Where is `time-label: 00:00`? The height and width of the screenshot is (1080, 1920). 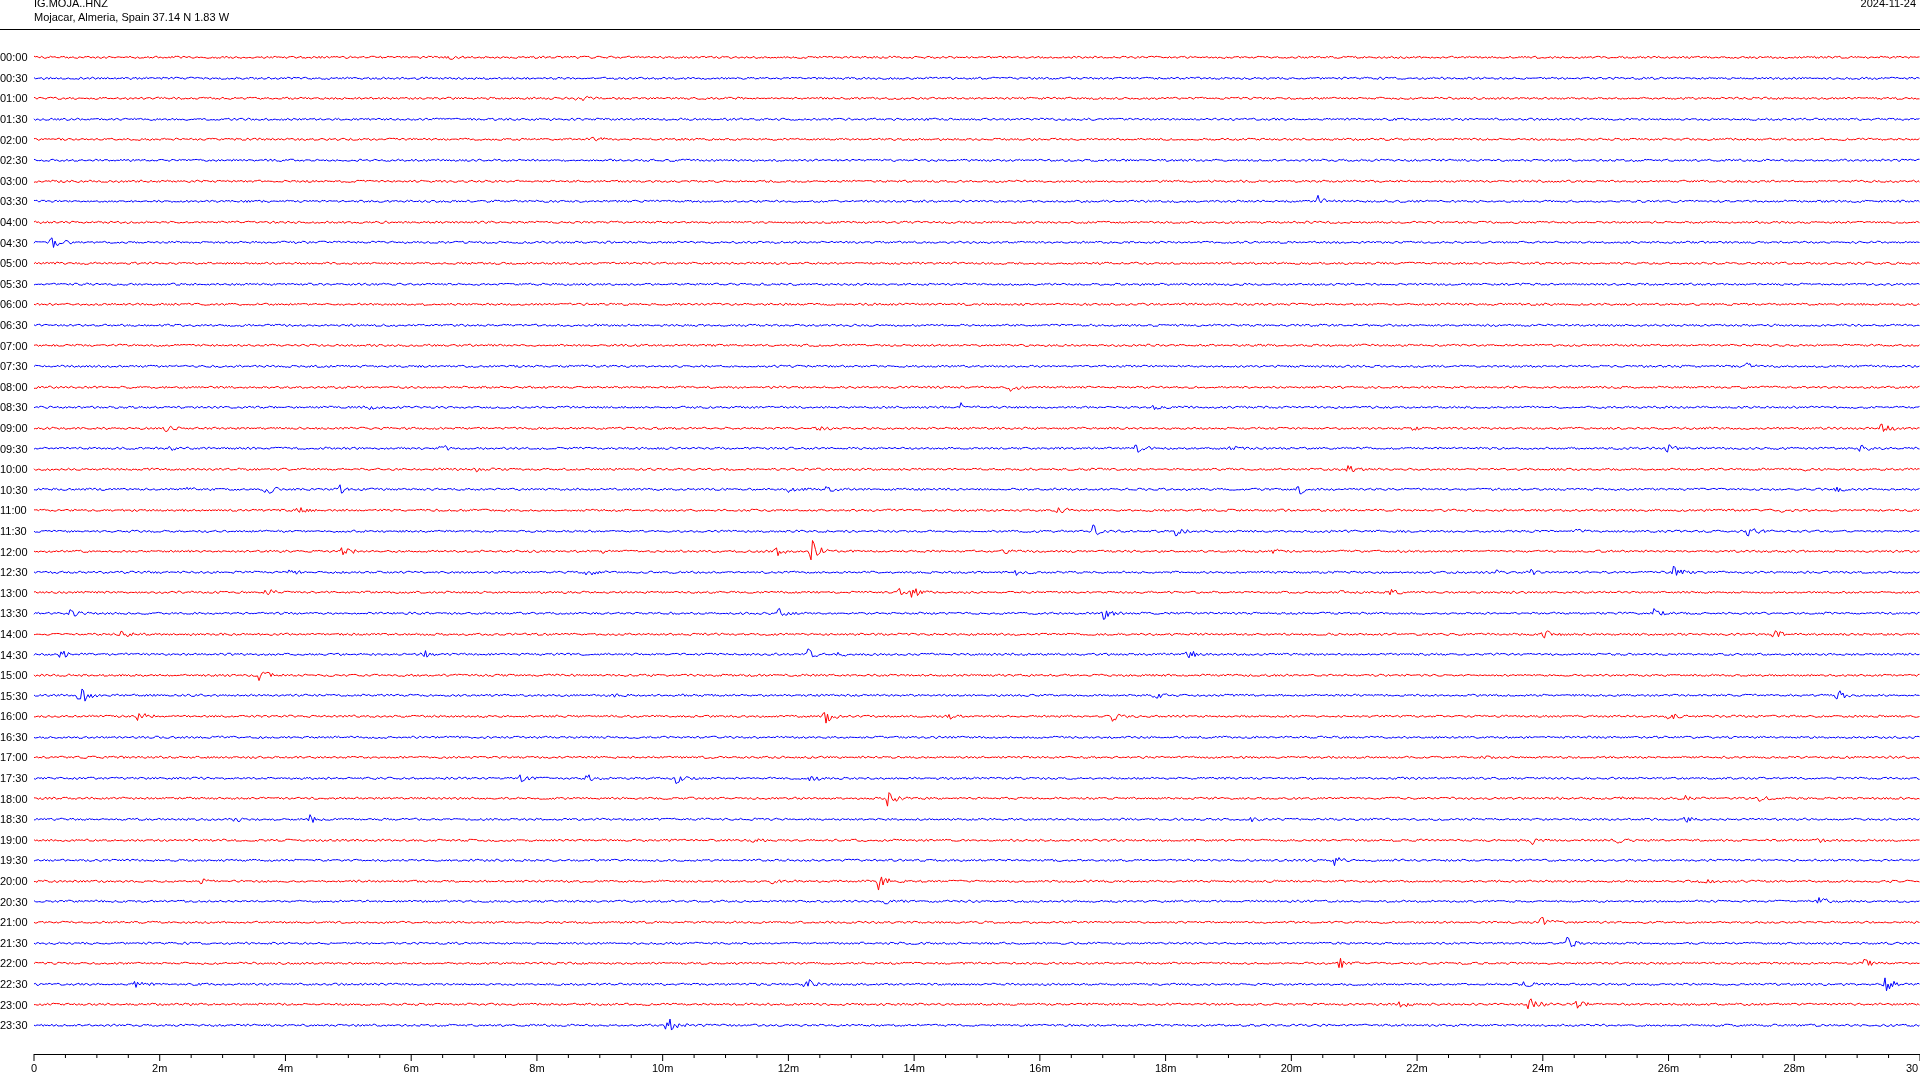
time-label: 00:00 is located at coordinates (14, 57).